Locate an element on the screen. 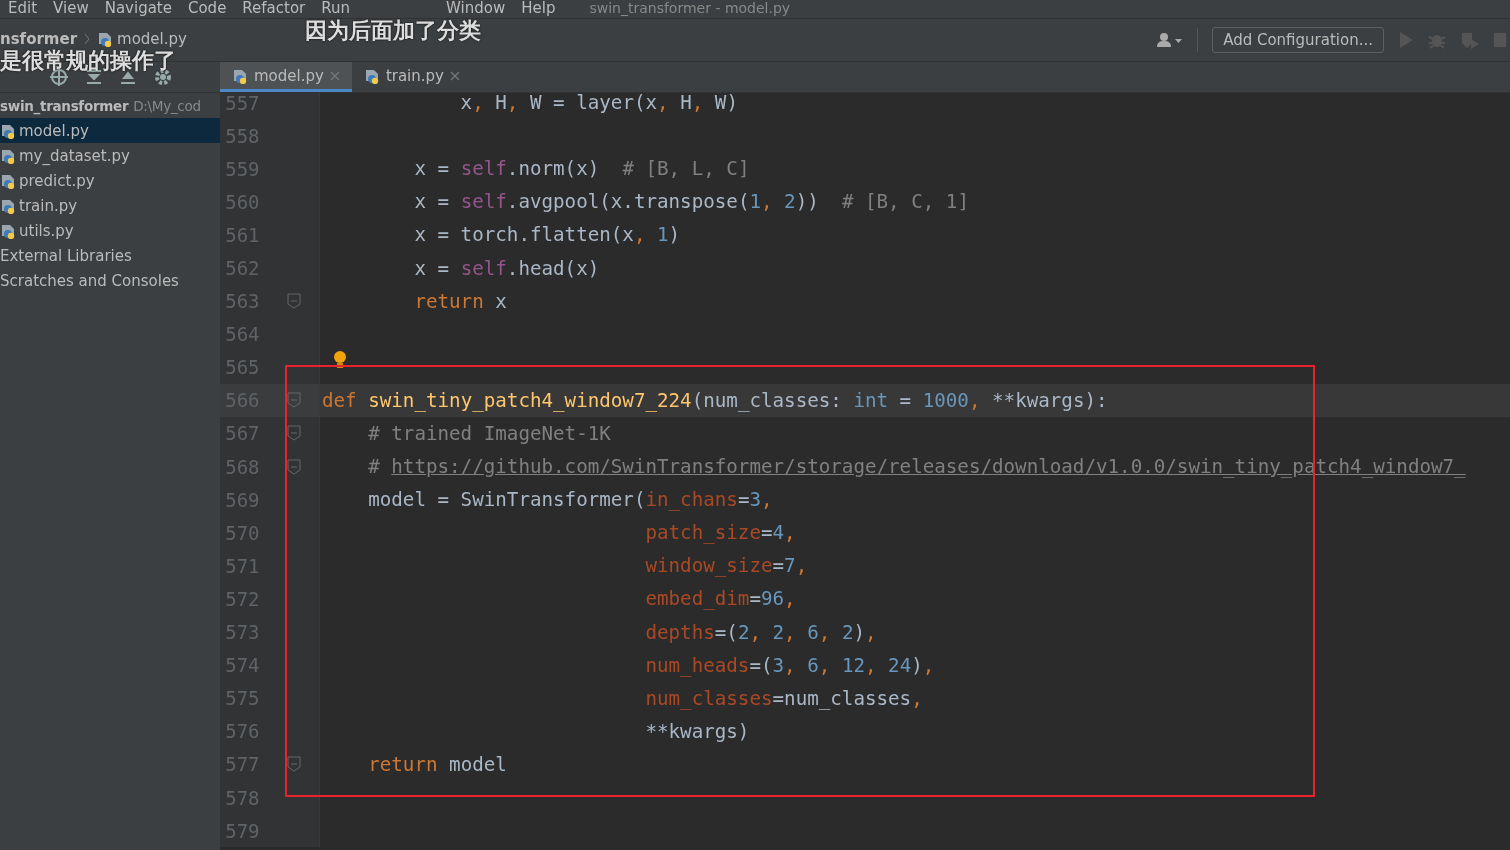 The height and width of the screenshot is (850, 1510). tree-item: my_dataset.py is located at coordinates (110, 155).